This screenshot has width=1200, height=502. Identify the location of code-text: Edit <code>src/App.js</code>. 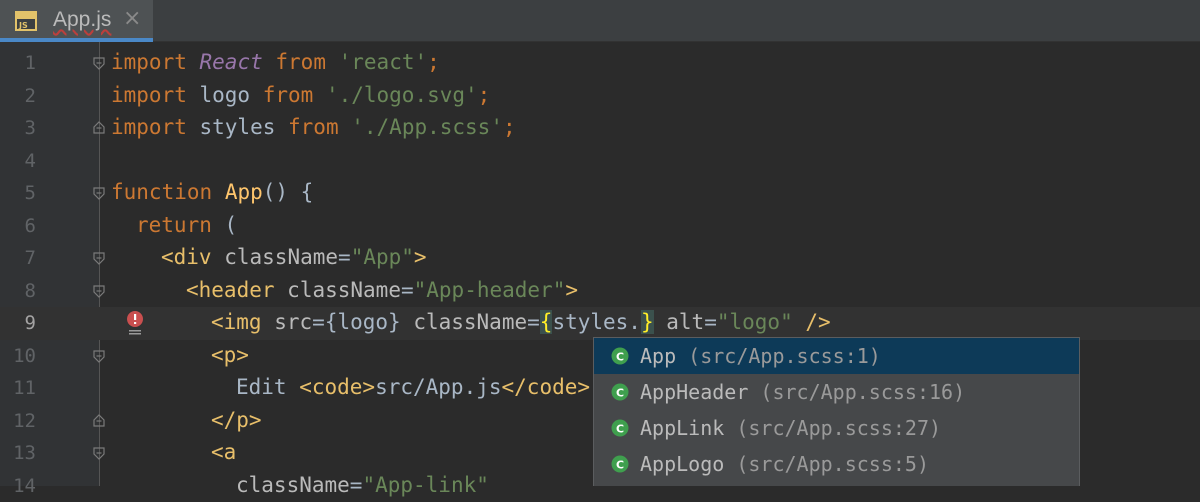
(413, 387).